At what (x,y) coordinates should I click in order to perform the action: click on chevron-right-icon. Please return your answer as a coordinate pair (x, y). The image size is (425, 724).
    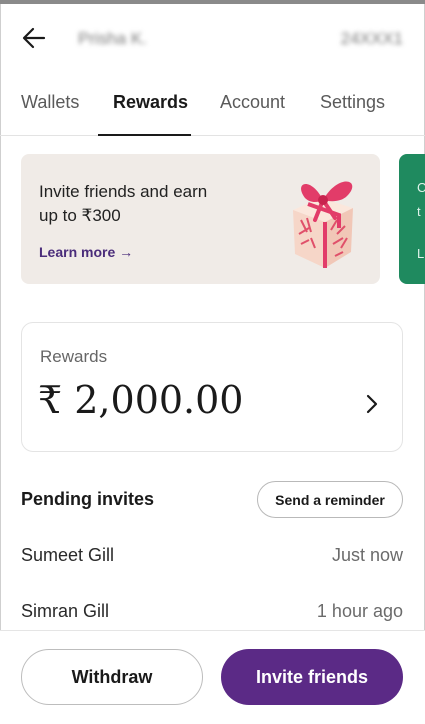
    Looking at the image, I should click on (372, 404).